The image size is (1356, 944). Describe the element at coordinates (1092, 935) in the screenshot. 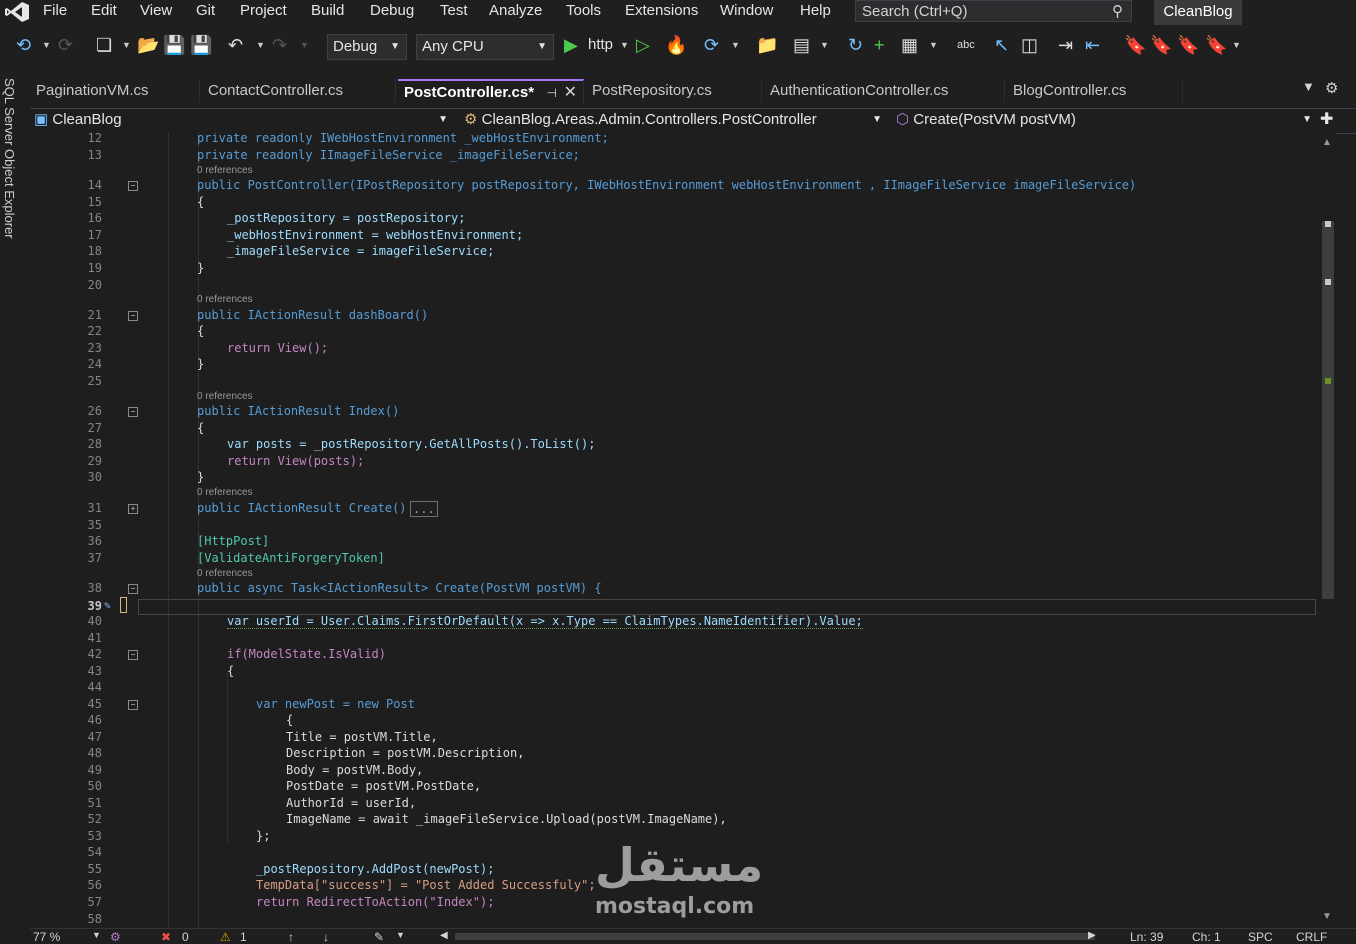

I see `scroll-right-arrow-icon: ▶` at that location.